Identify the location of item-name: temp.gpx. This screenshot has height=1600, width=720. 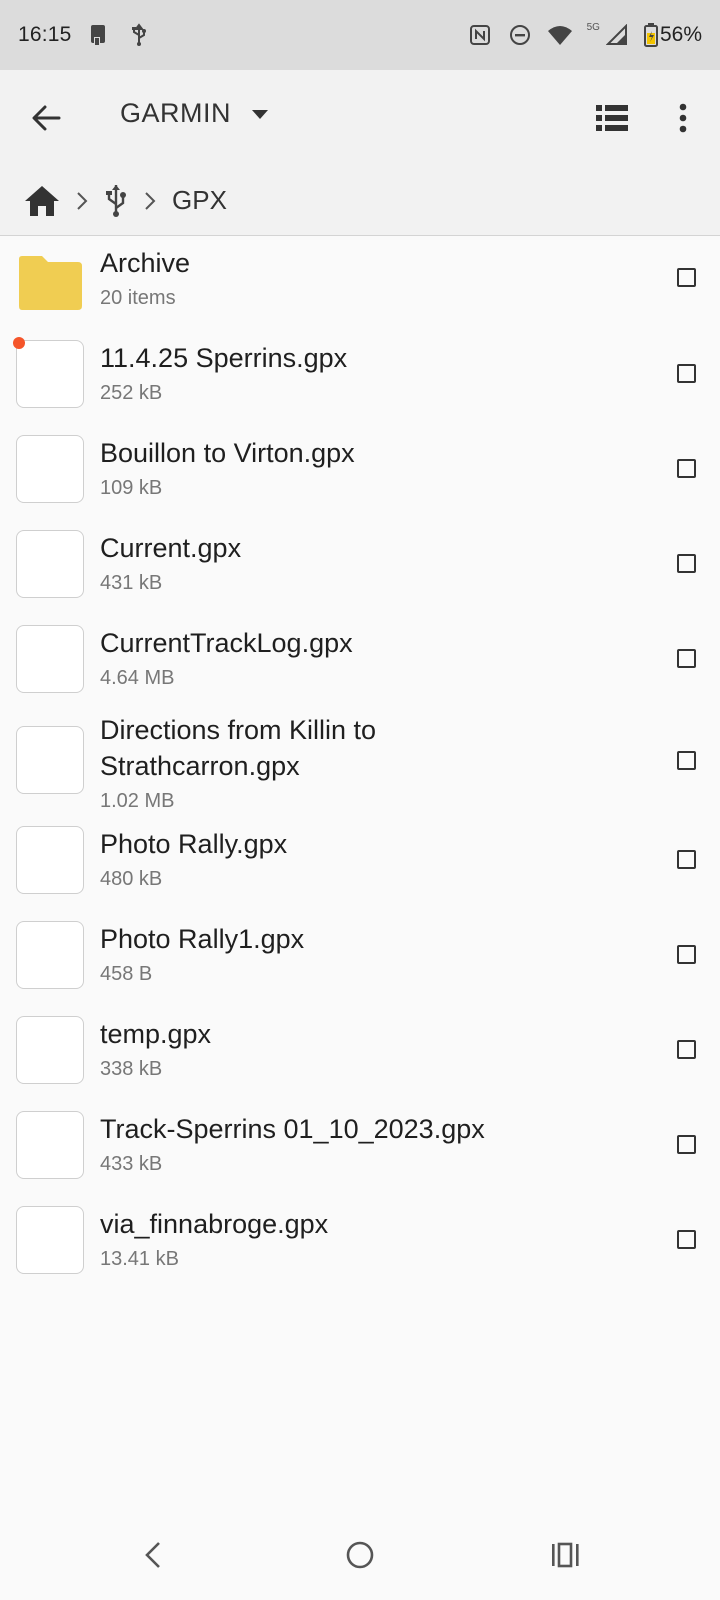
(156, 1034).